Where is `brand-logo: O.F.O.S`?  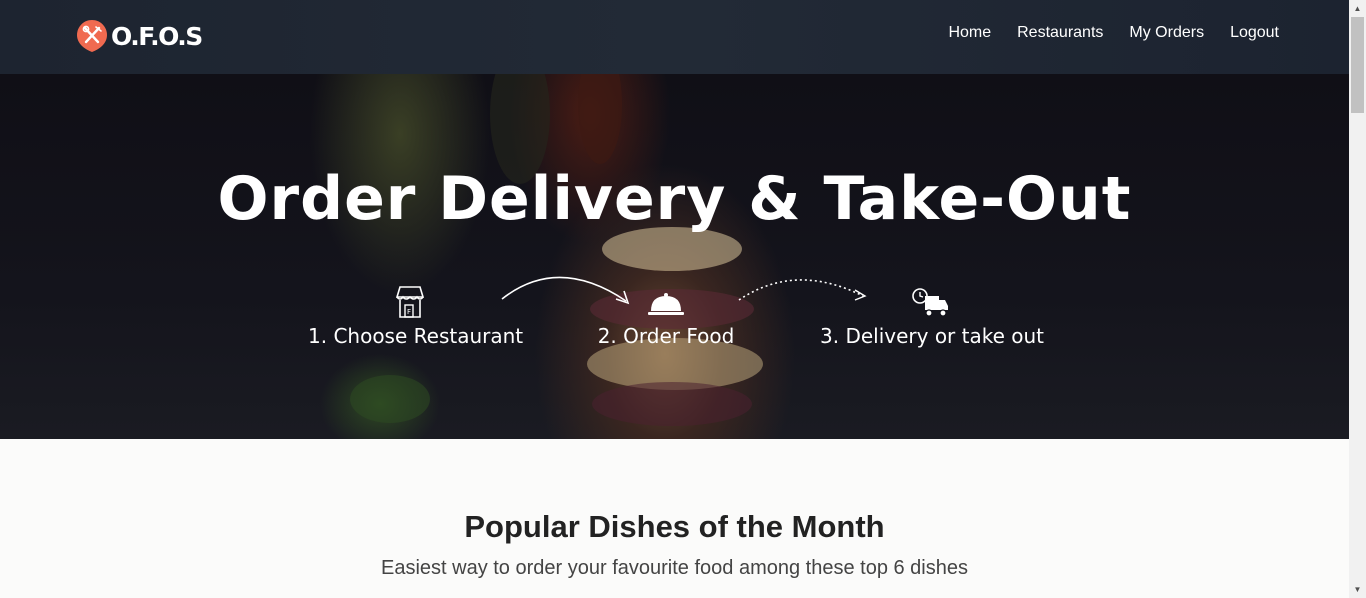
brand-logo: O.F.O.S is located at coordinates (139, 36).